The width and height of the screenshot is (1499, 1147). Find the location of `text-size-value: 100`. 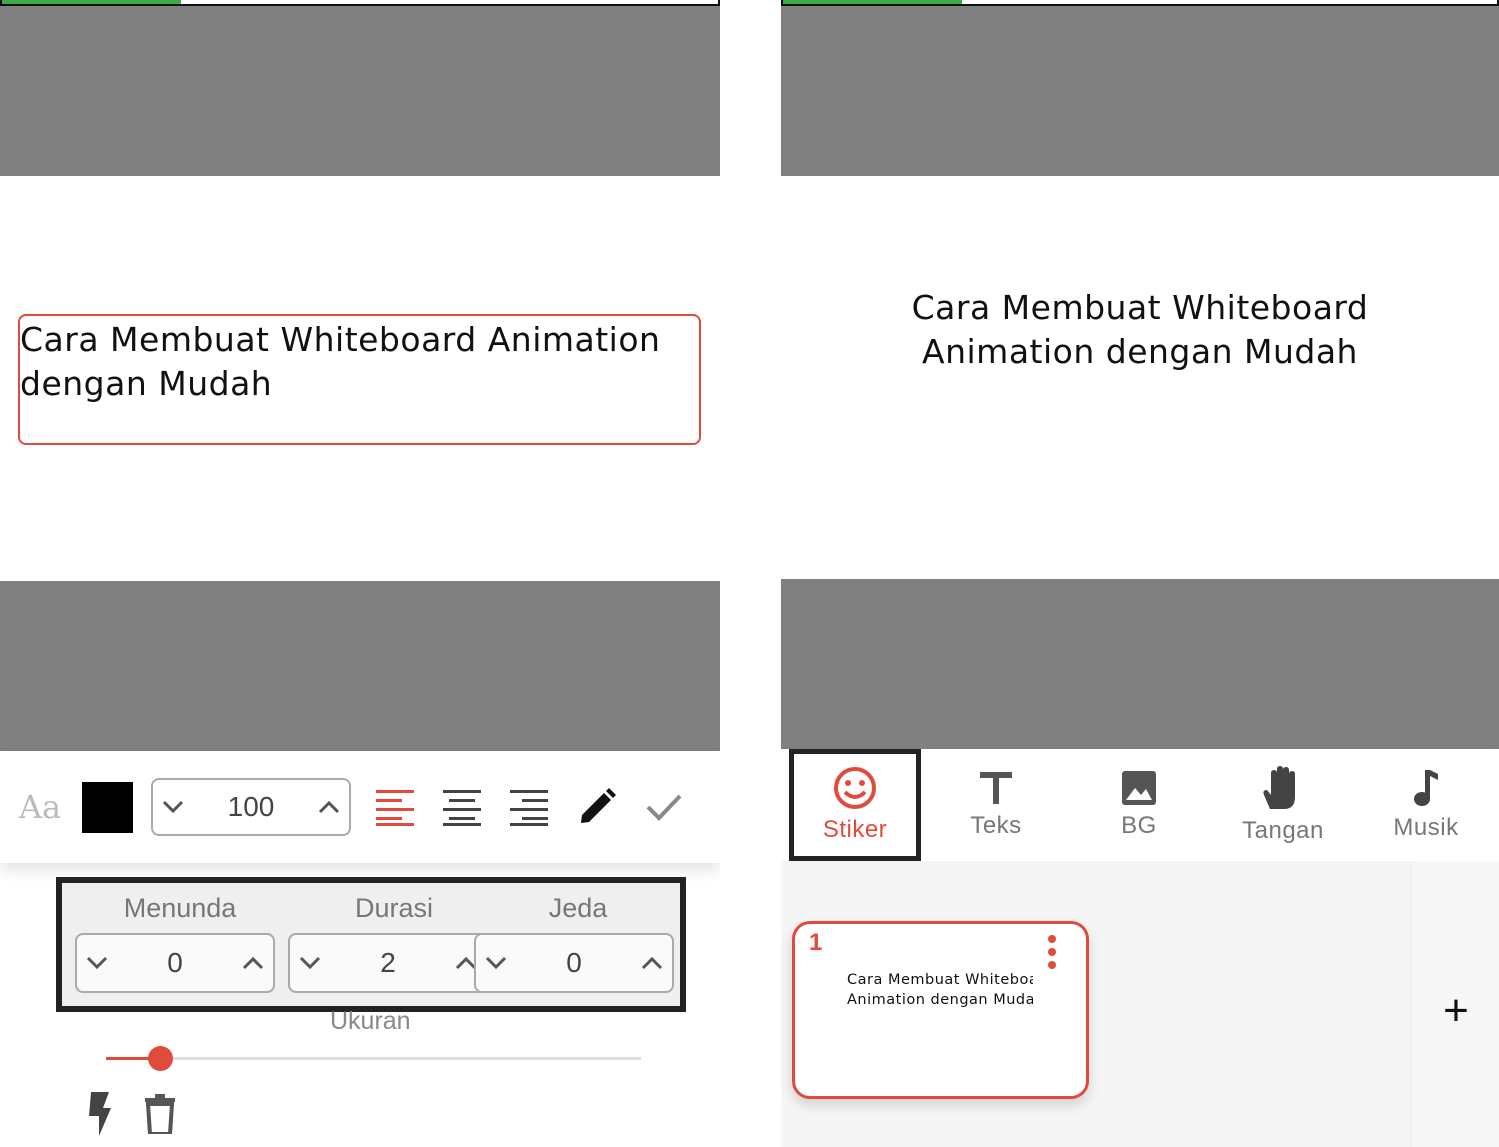

text-size-value: 100 is located at coordinates (251, 807).